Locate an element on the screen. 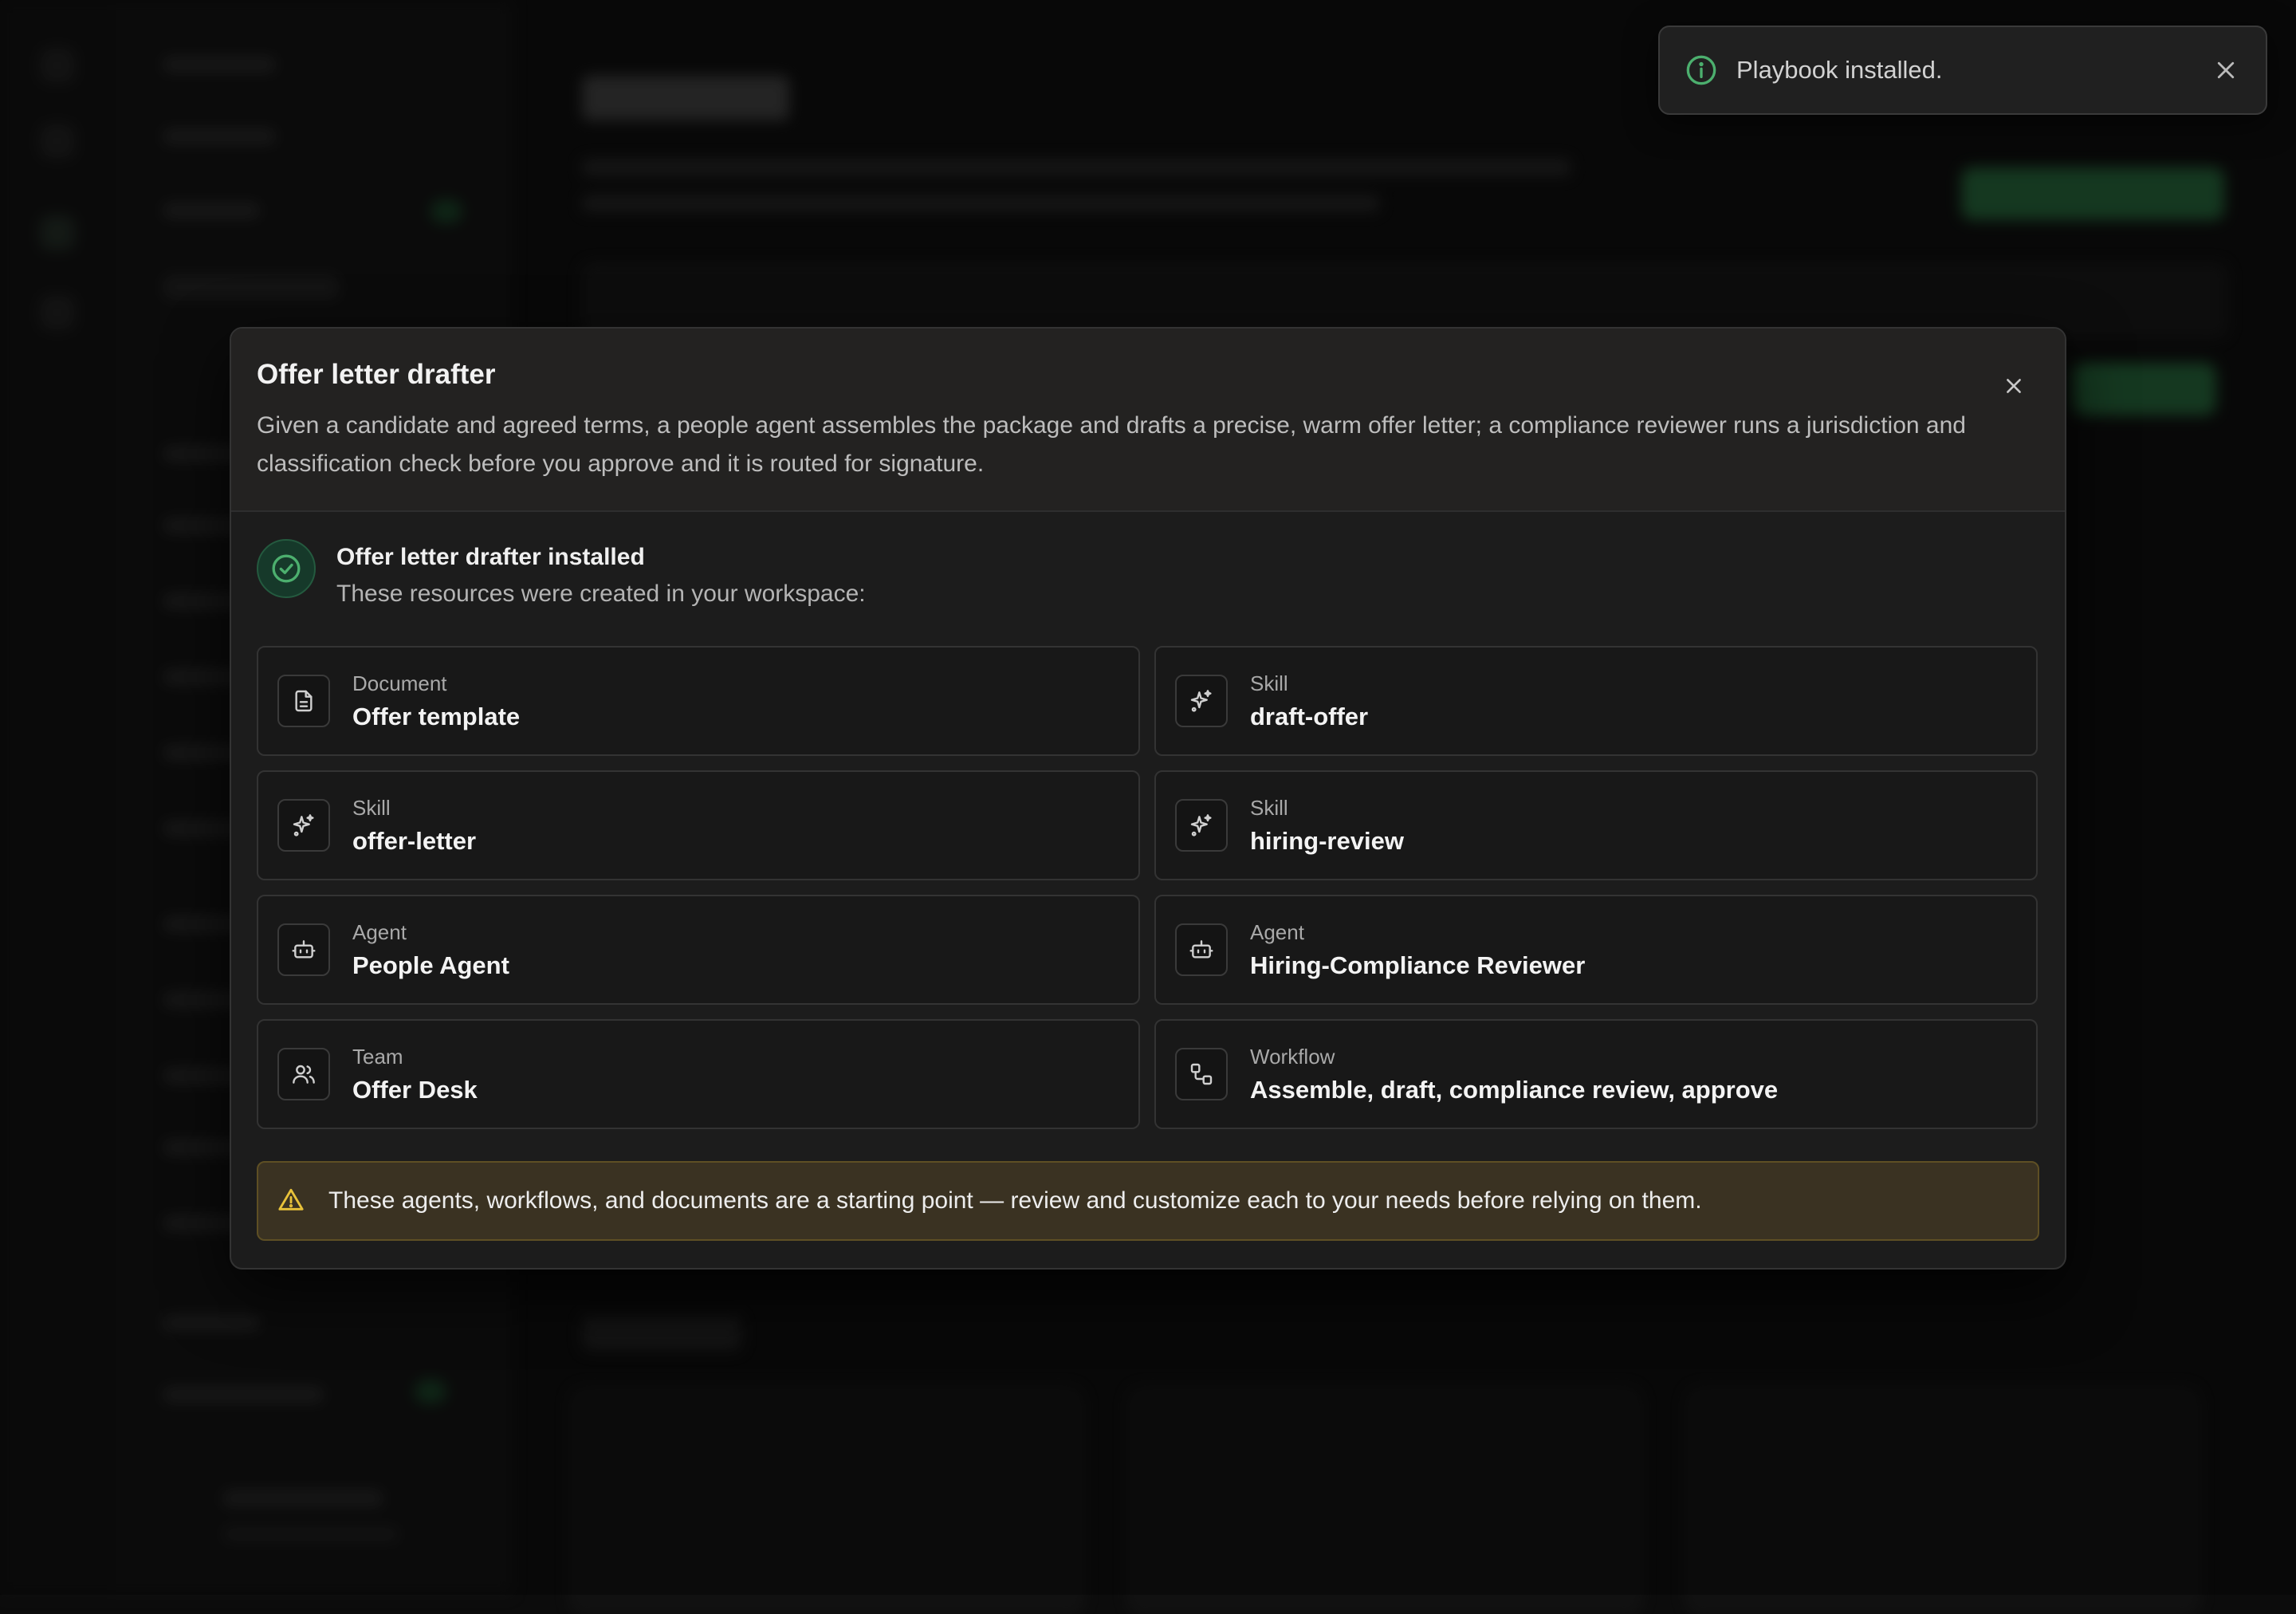 The image size is (2296, 1614). resource-name: Hiring-Compliance Reviewer is located at coordinates (1418, 965).